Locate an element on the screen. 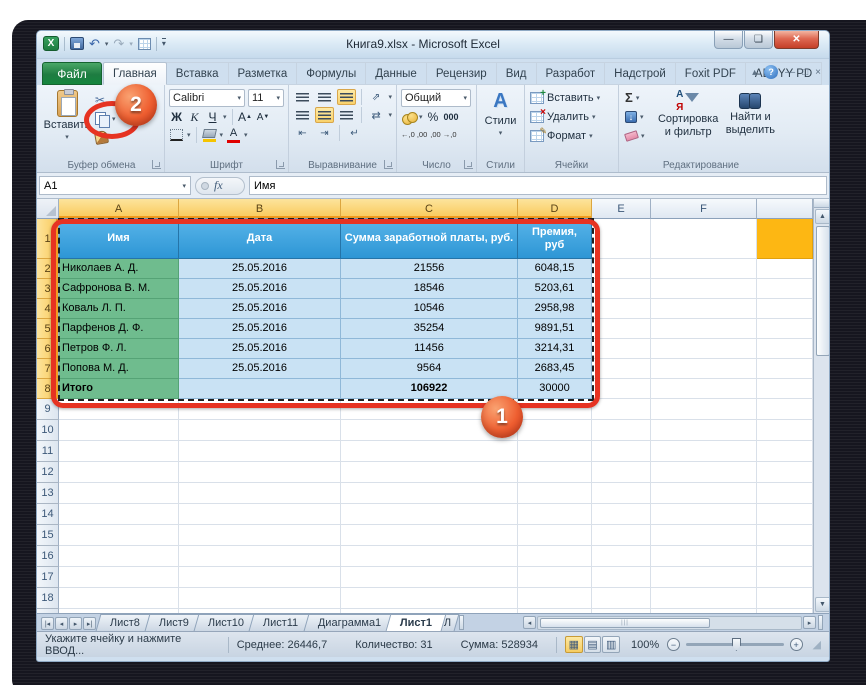  italic-button: К is located at coordinates (194, 117).